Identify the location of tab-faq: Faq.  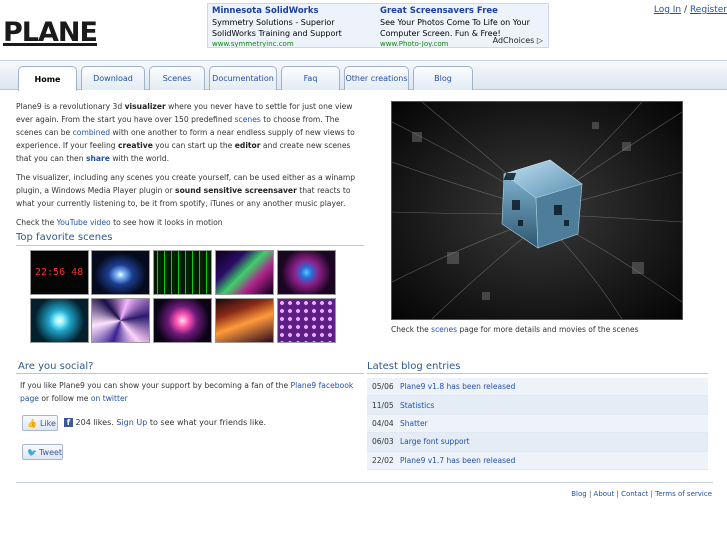
(310, 78).